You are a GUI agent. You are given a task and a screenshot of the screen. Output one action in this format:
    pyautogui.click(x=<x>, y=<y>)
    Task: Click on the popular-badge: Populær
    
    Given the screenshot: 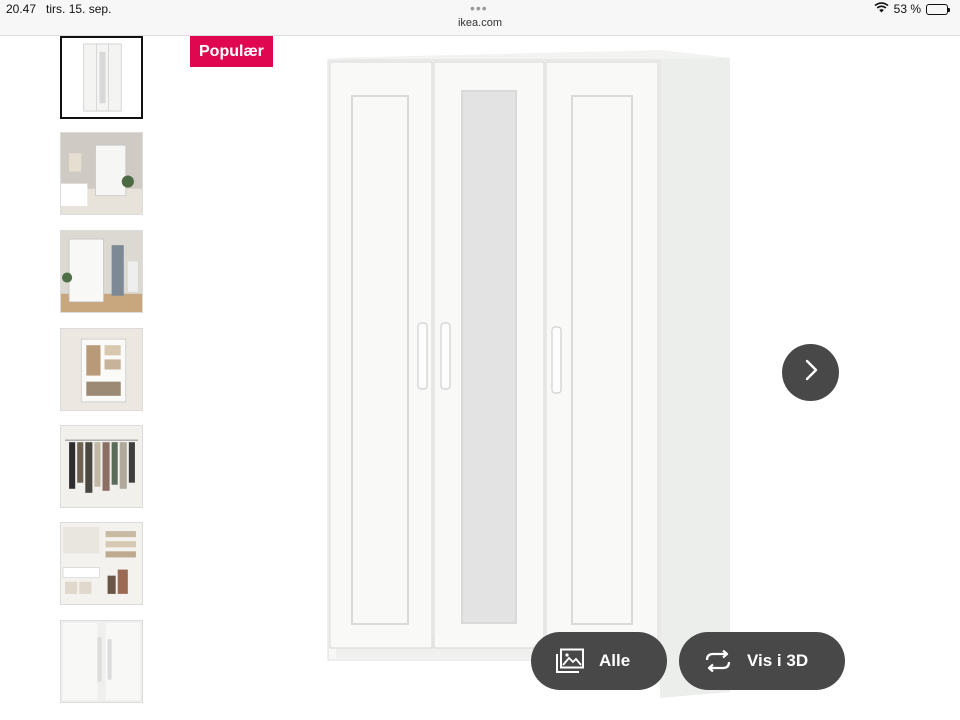 What is the action you would take?
    pyautogui.click(x=231, y=51)
    